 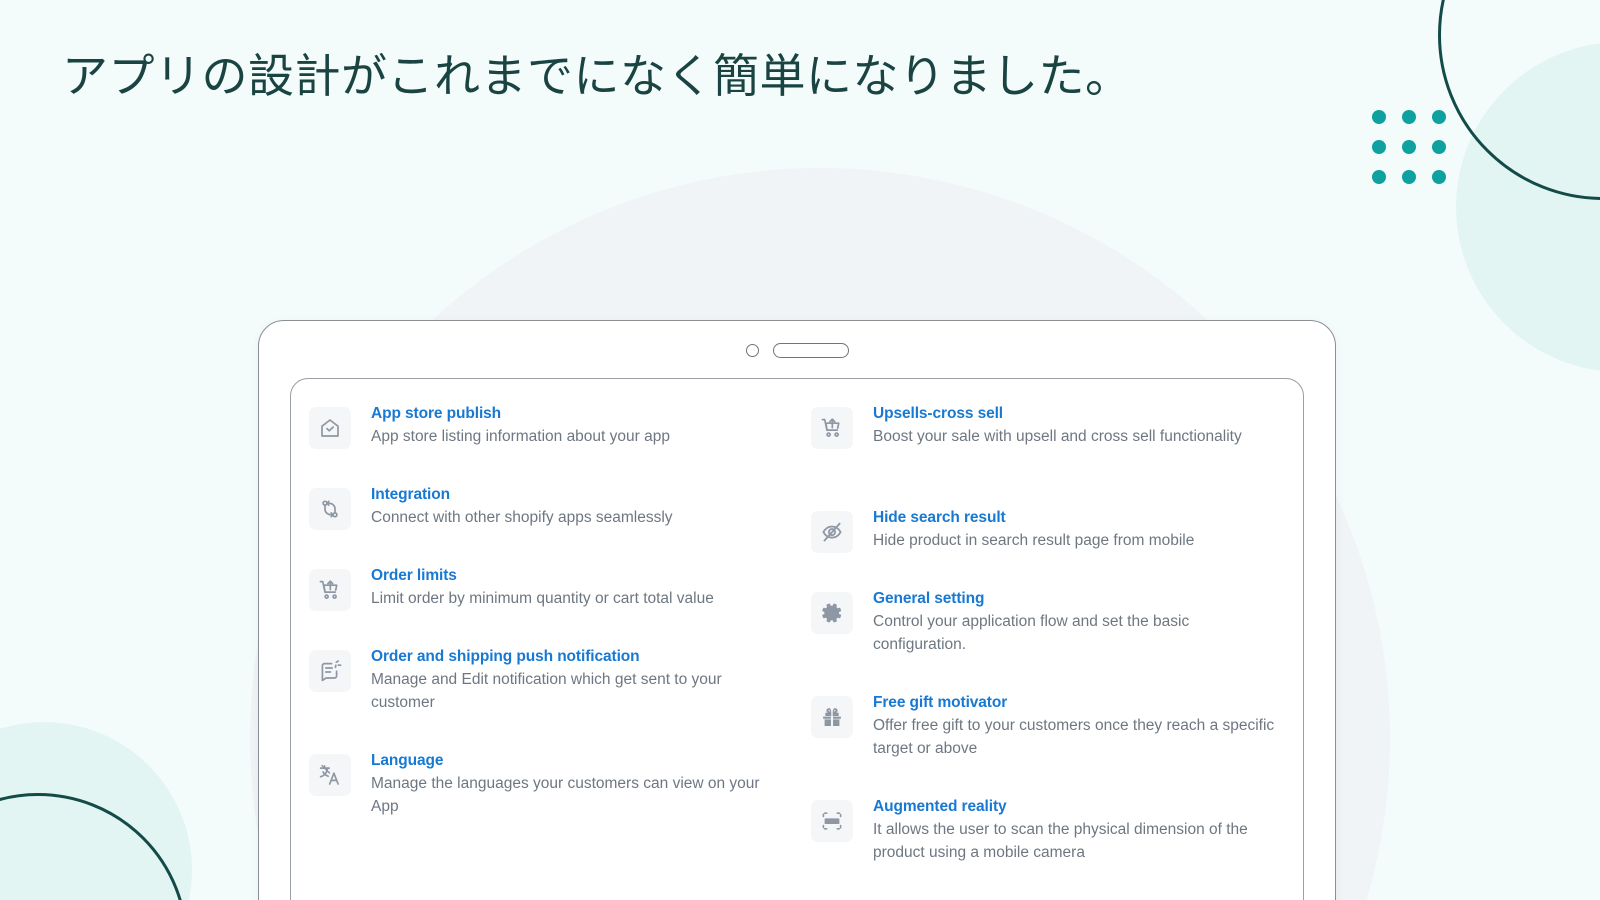 What do you see at coordinates (330, 775) in the screenshot?
I see `translate-icon` at bounding box center [330, 775].